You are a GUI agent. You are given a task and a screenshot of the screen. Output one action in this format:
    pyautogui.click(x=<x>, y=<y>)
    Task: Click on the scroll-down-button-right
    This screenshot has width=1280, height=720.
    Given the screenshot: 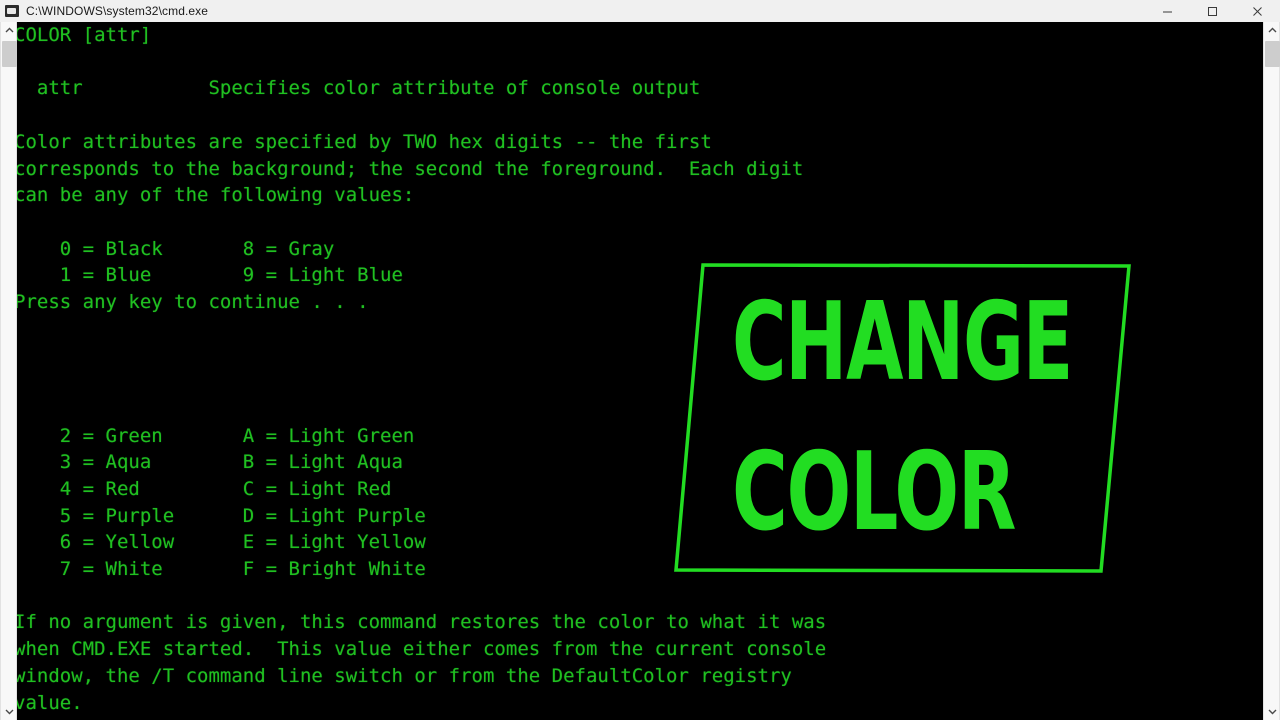 What is the action you would take?
    pyautogui.click(x=1272, y=711)
    